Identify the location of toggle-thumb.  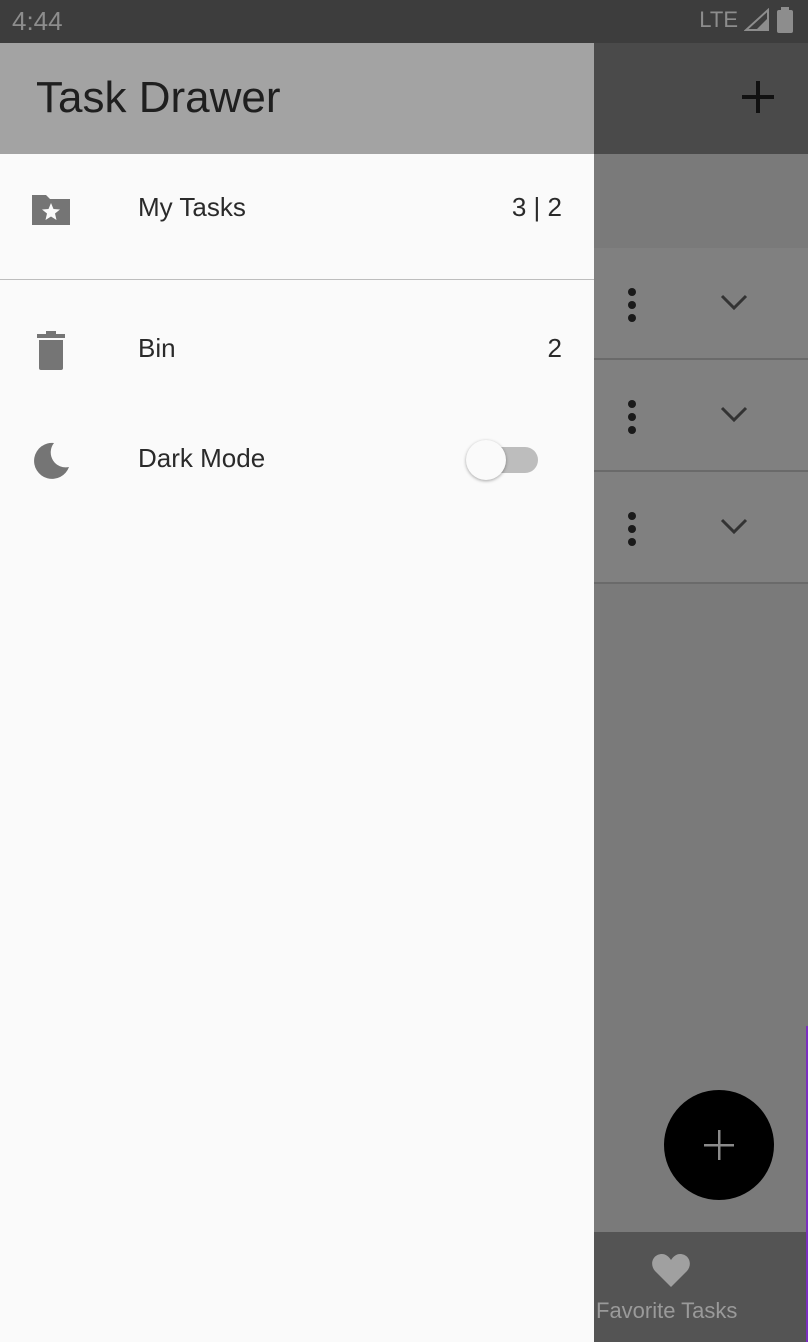
(486, 460).